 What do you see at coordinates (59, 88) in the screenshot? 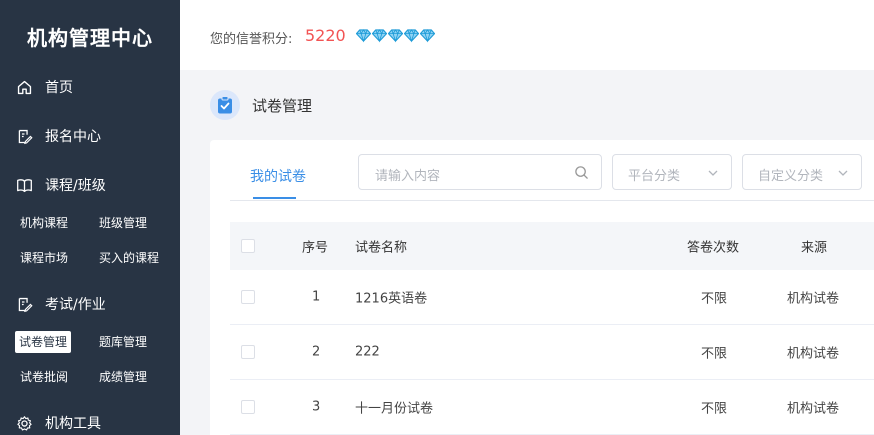
I see `sidebar-item-label: 首页` at bounding box center [59, 88].